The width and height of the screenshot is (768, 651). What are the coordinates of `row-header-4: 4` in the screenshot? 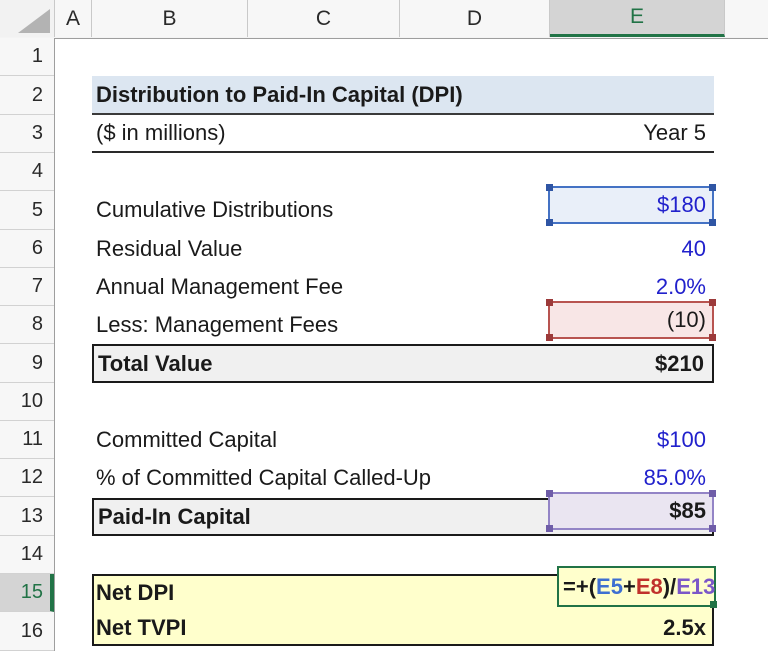 It's located at (27, 172).